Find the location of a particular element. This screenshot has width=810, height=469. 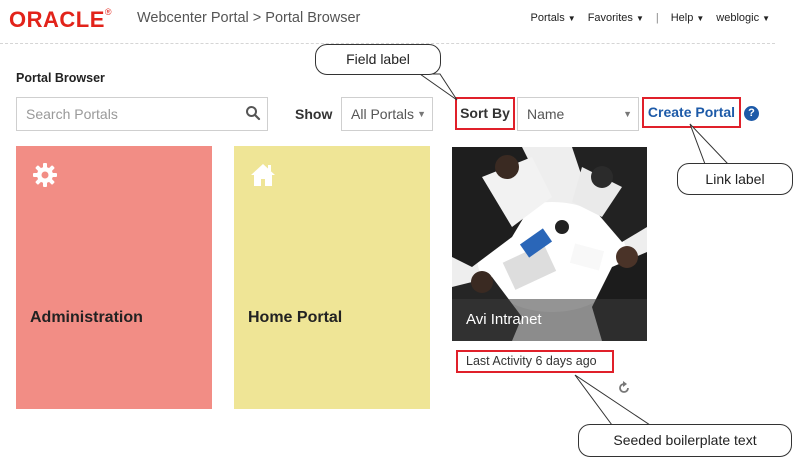

nav-favorites-menu: Favorites ▼ is located at coordinates (616, 18).